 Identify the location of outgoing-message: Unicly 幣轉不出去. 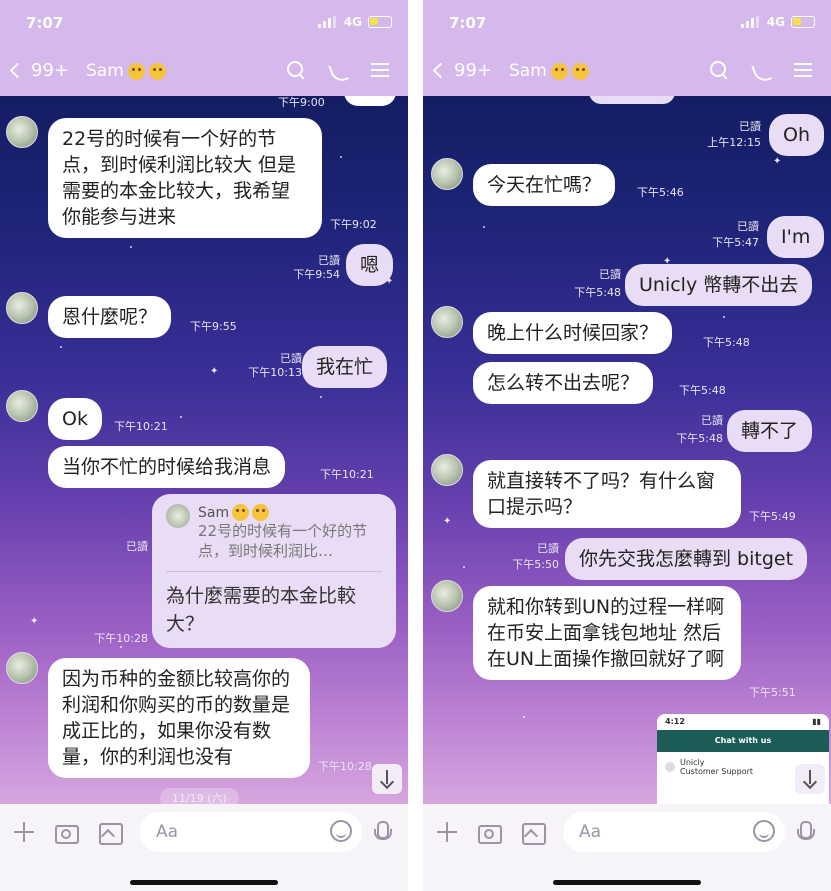
(719, 285).